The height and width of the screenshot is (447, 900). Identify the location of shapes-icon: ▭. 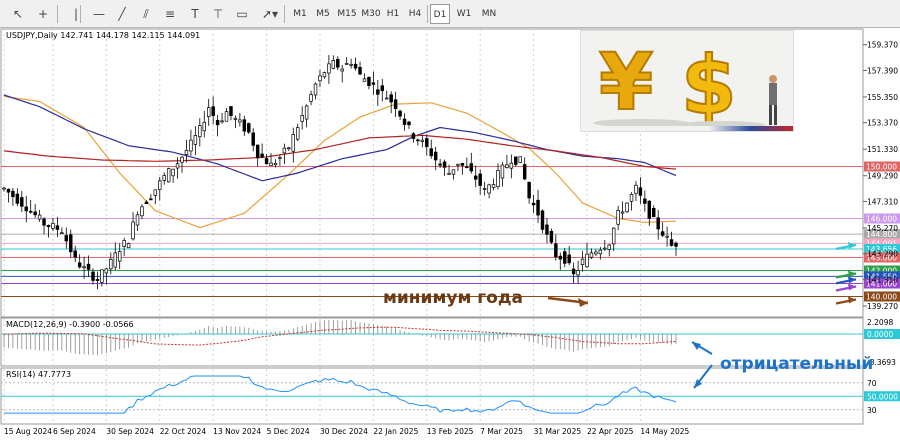
(242, 14).